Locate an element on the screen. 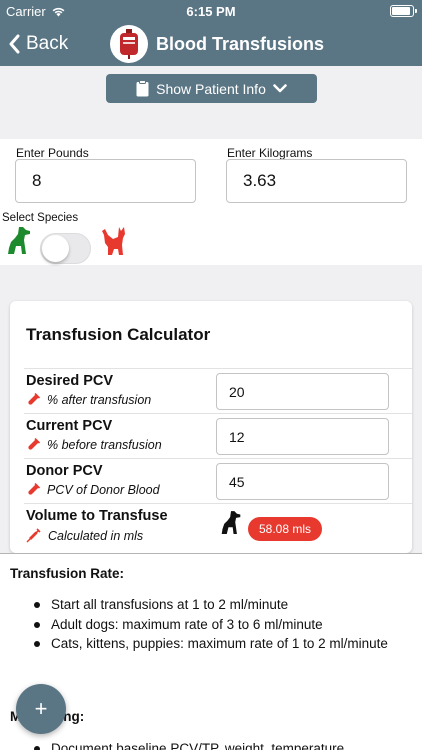 The width and height of the screenshot is (422, 750). cat-icon is located at coordinates (114, 241).